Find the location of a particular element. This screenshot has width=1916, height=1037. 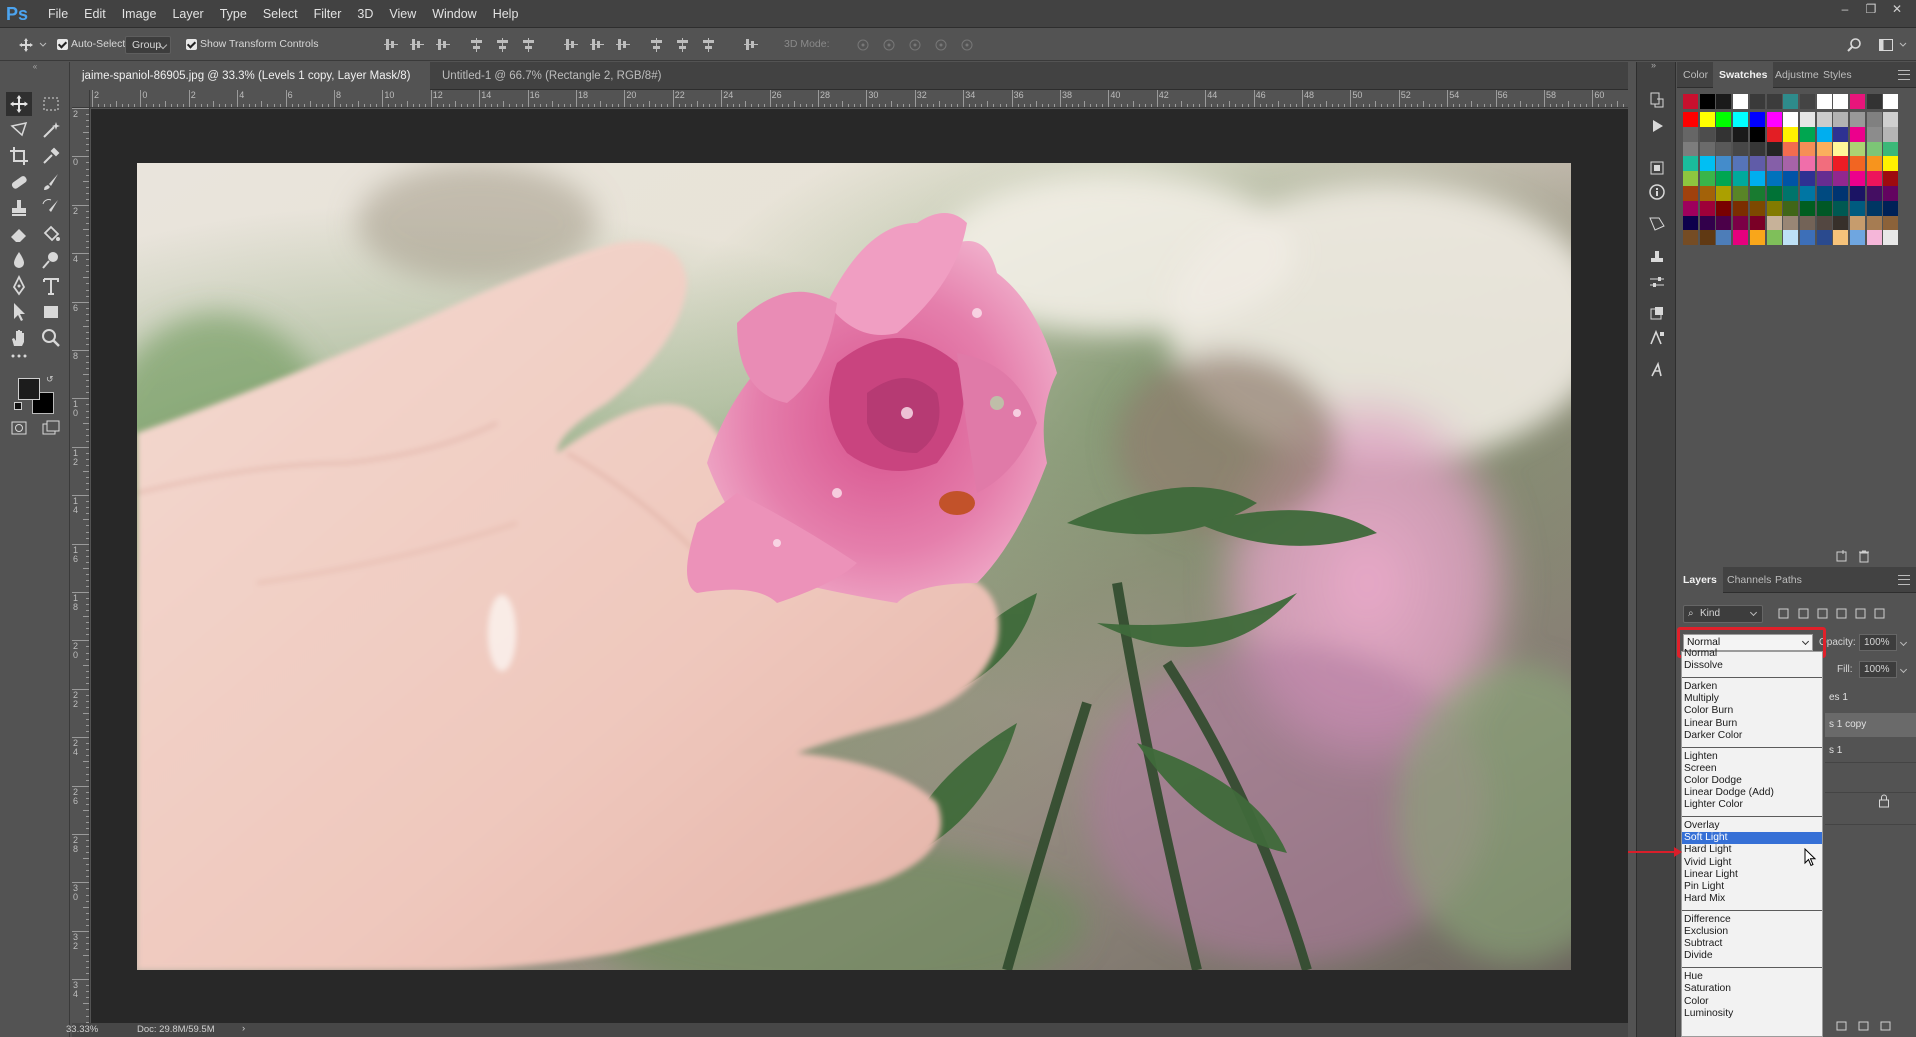

adjustment-layer-filter-icon is located at coordinates (1803, 613).